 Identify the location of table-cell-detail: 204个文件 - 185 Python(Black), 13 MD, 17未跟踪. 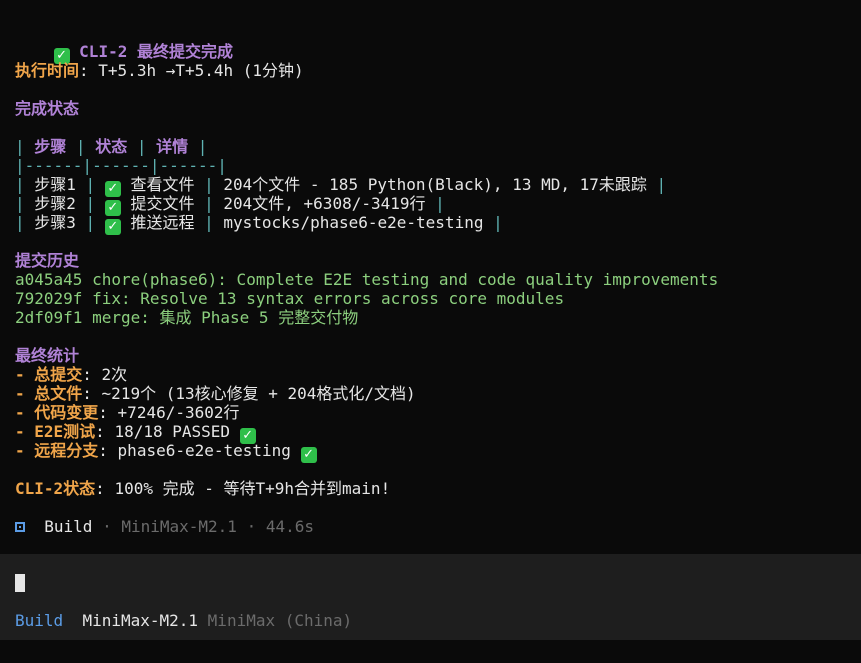
(435, 184).